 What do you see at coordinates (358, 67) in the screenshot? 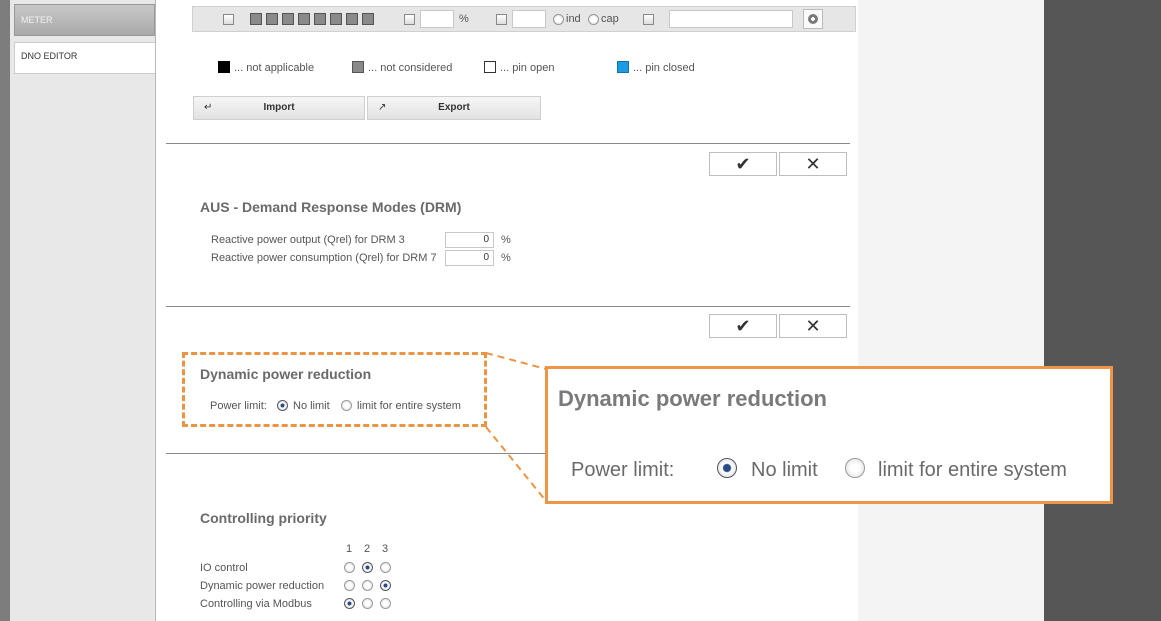
I see `legend-gray-square` at bounding box center [358, 67].